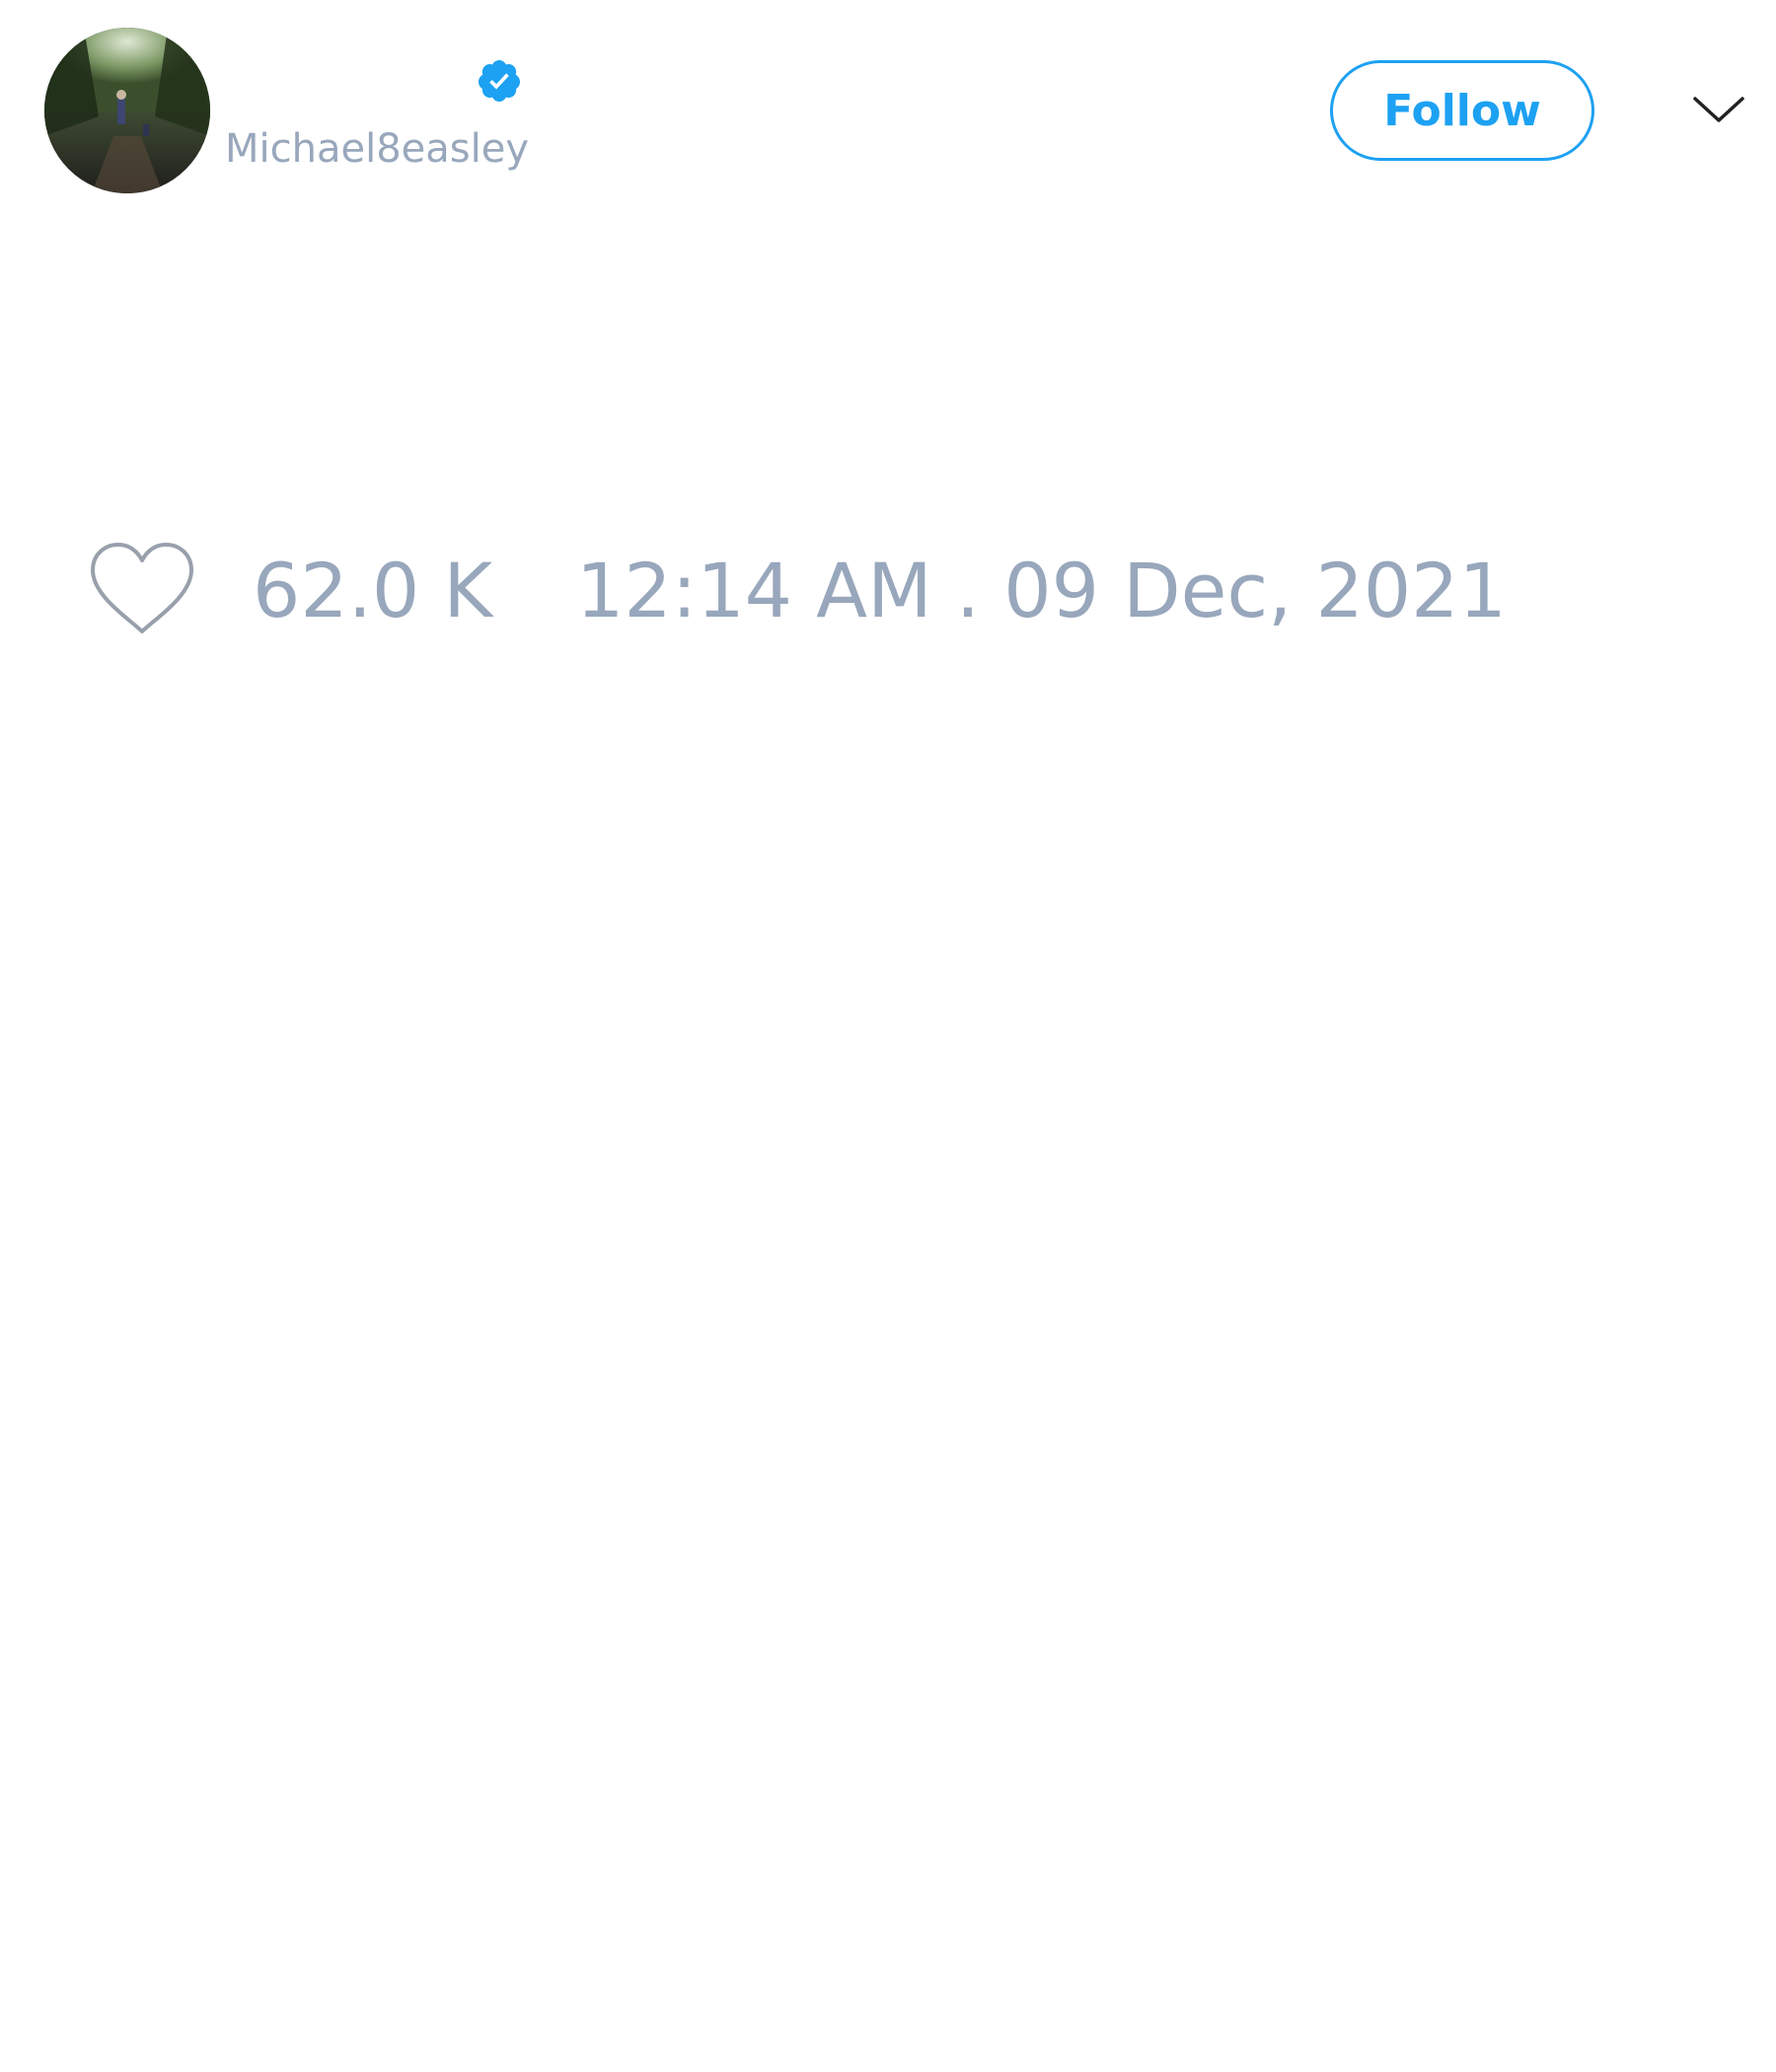 This screenshot has width=1776, height=2072. I want to click on chevron-down-icon, so click(1719, 109).